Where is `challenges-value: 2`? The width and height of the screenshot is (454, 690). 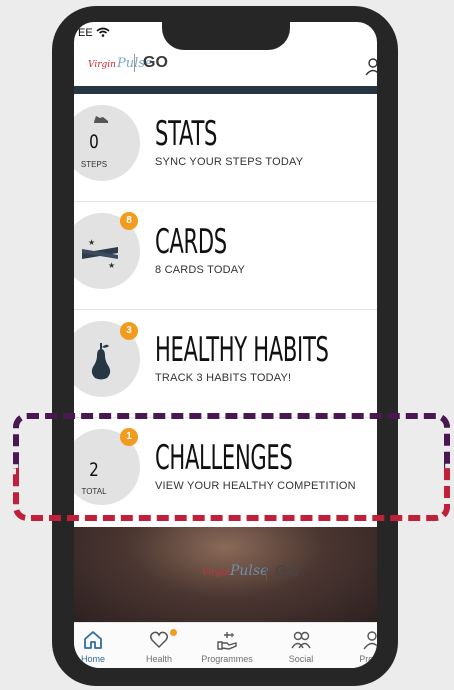
challenges-value: 2 is located at coordinates (94, 470).